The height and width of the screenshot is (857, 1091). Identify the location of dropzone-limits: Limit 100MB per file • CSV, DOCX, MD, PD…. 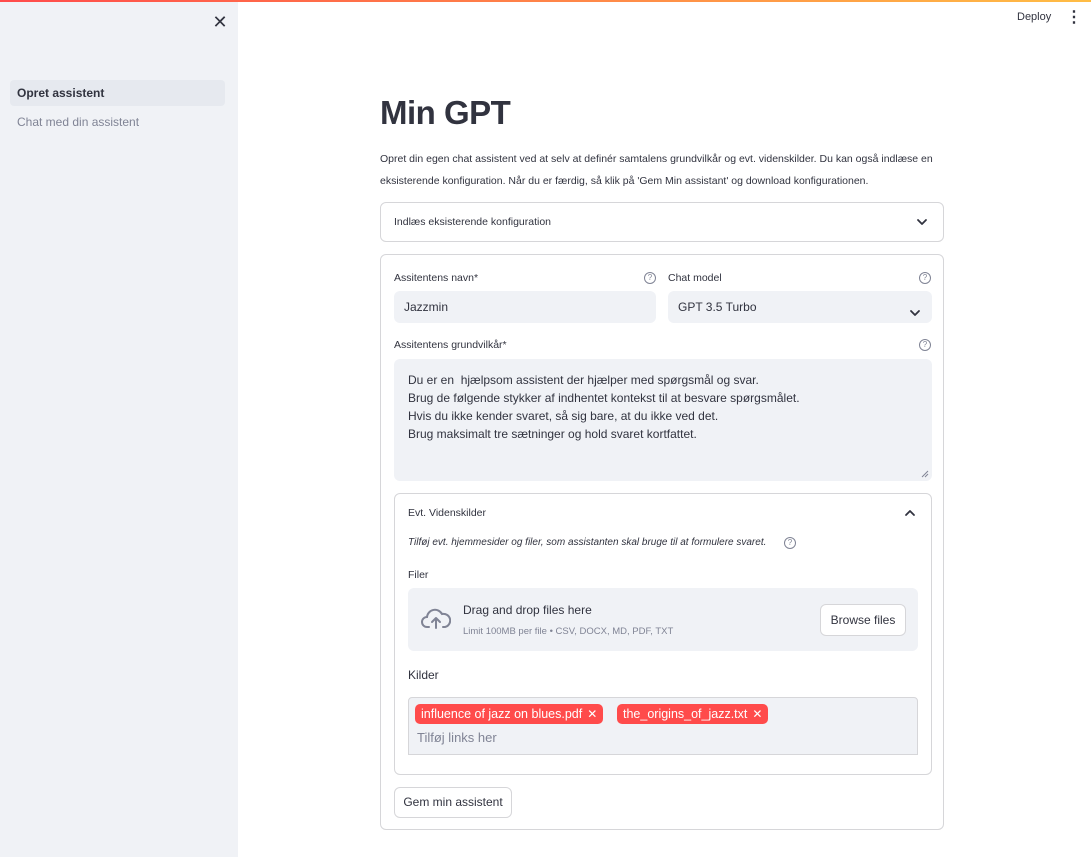
(568, 631).